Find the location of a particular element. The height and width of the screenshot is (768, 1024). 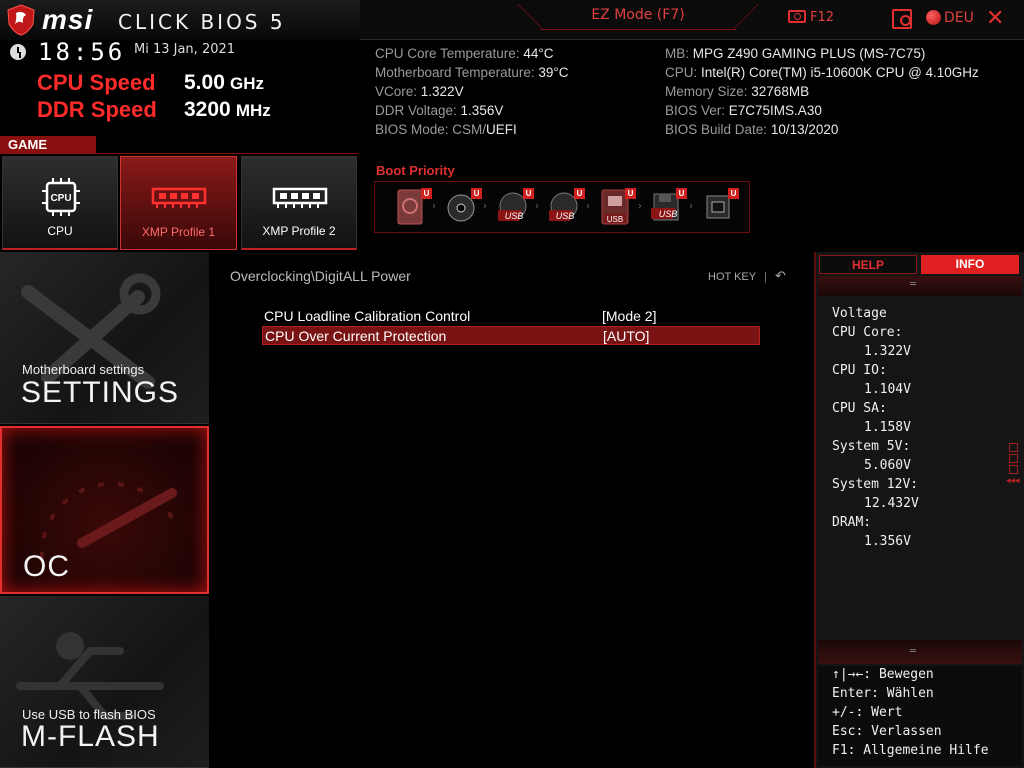

game-boost-label: GAME BOOST is located at coordinates (48, 153).